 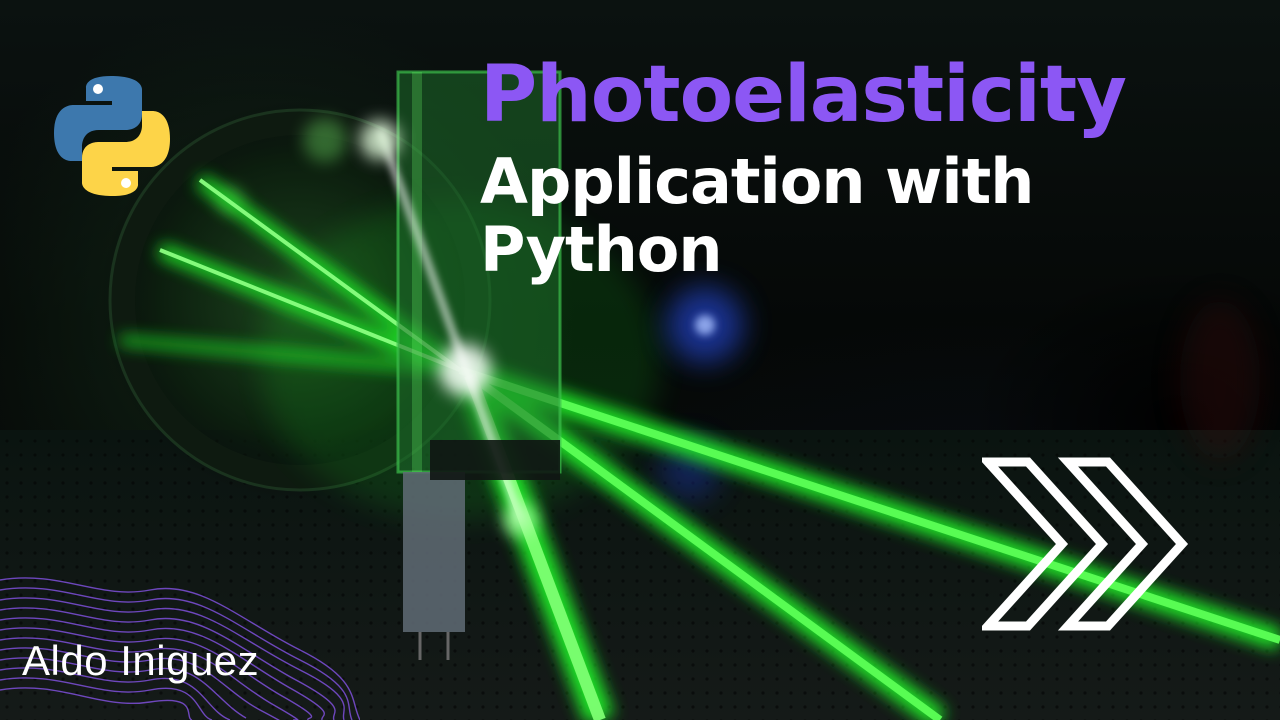 I want to click on double-chevron-right-icon, so click(x=1085, y=544).